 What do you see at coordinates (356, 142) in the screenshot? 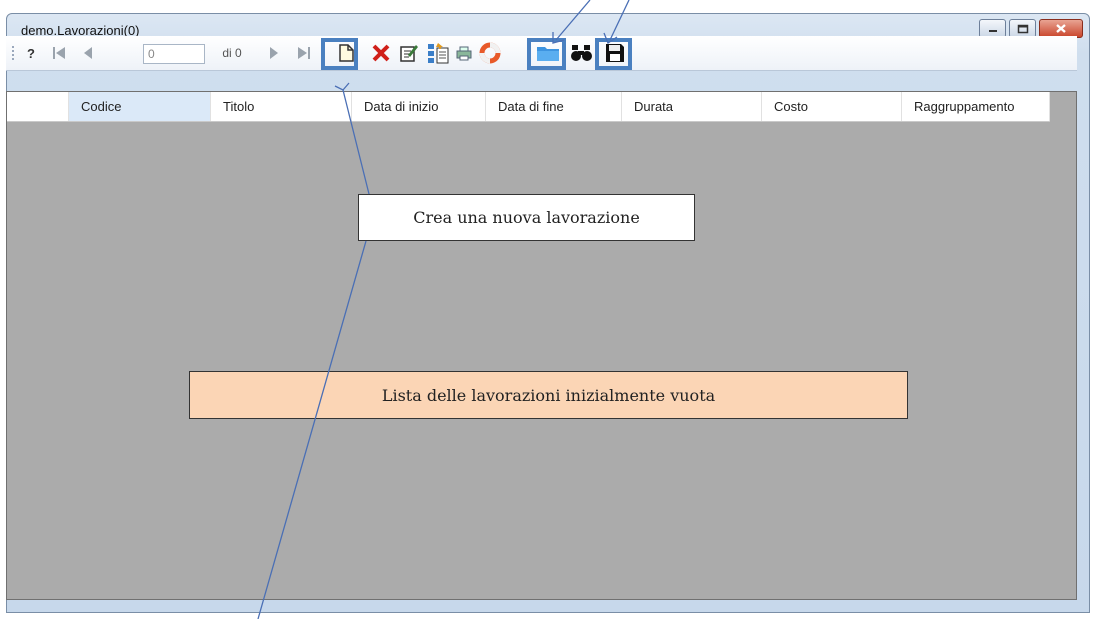
I see `arrow-to-new-button` at bounding box center [356, 142].